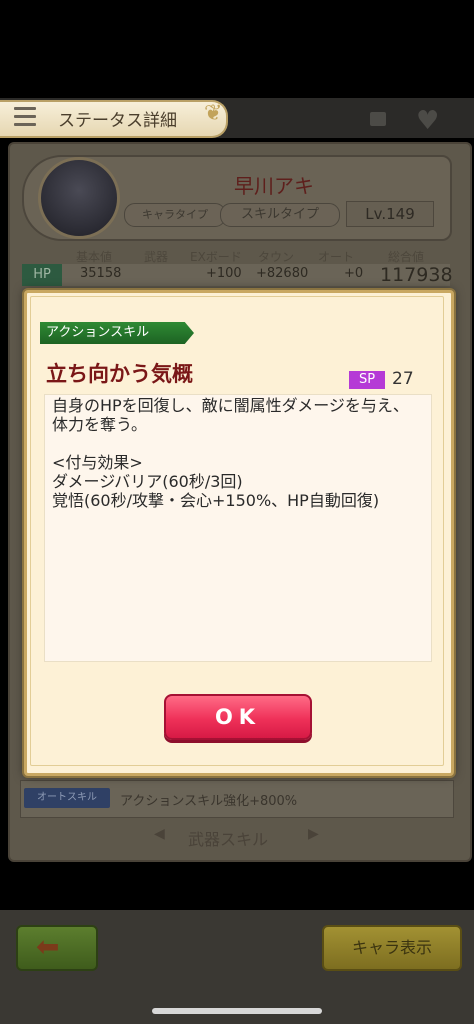 The image size is (474, 1024). I want to click on skill-type-pill: スキルタイプ, so click(280, 215).